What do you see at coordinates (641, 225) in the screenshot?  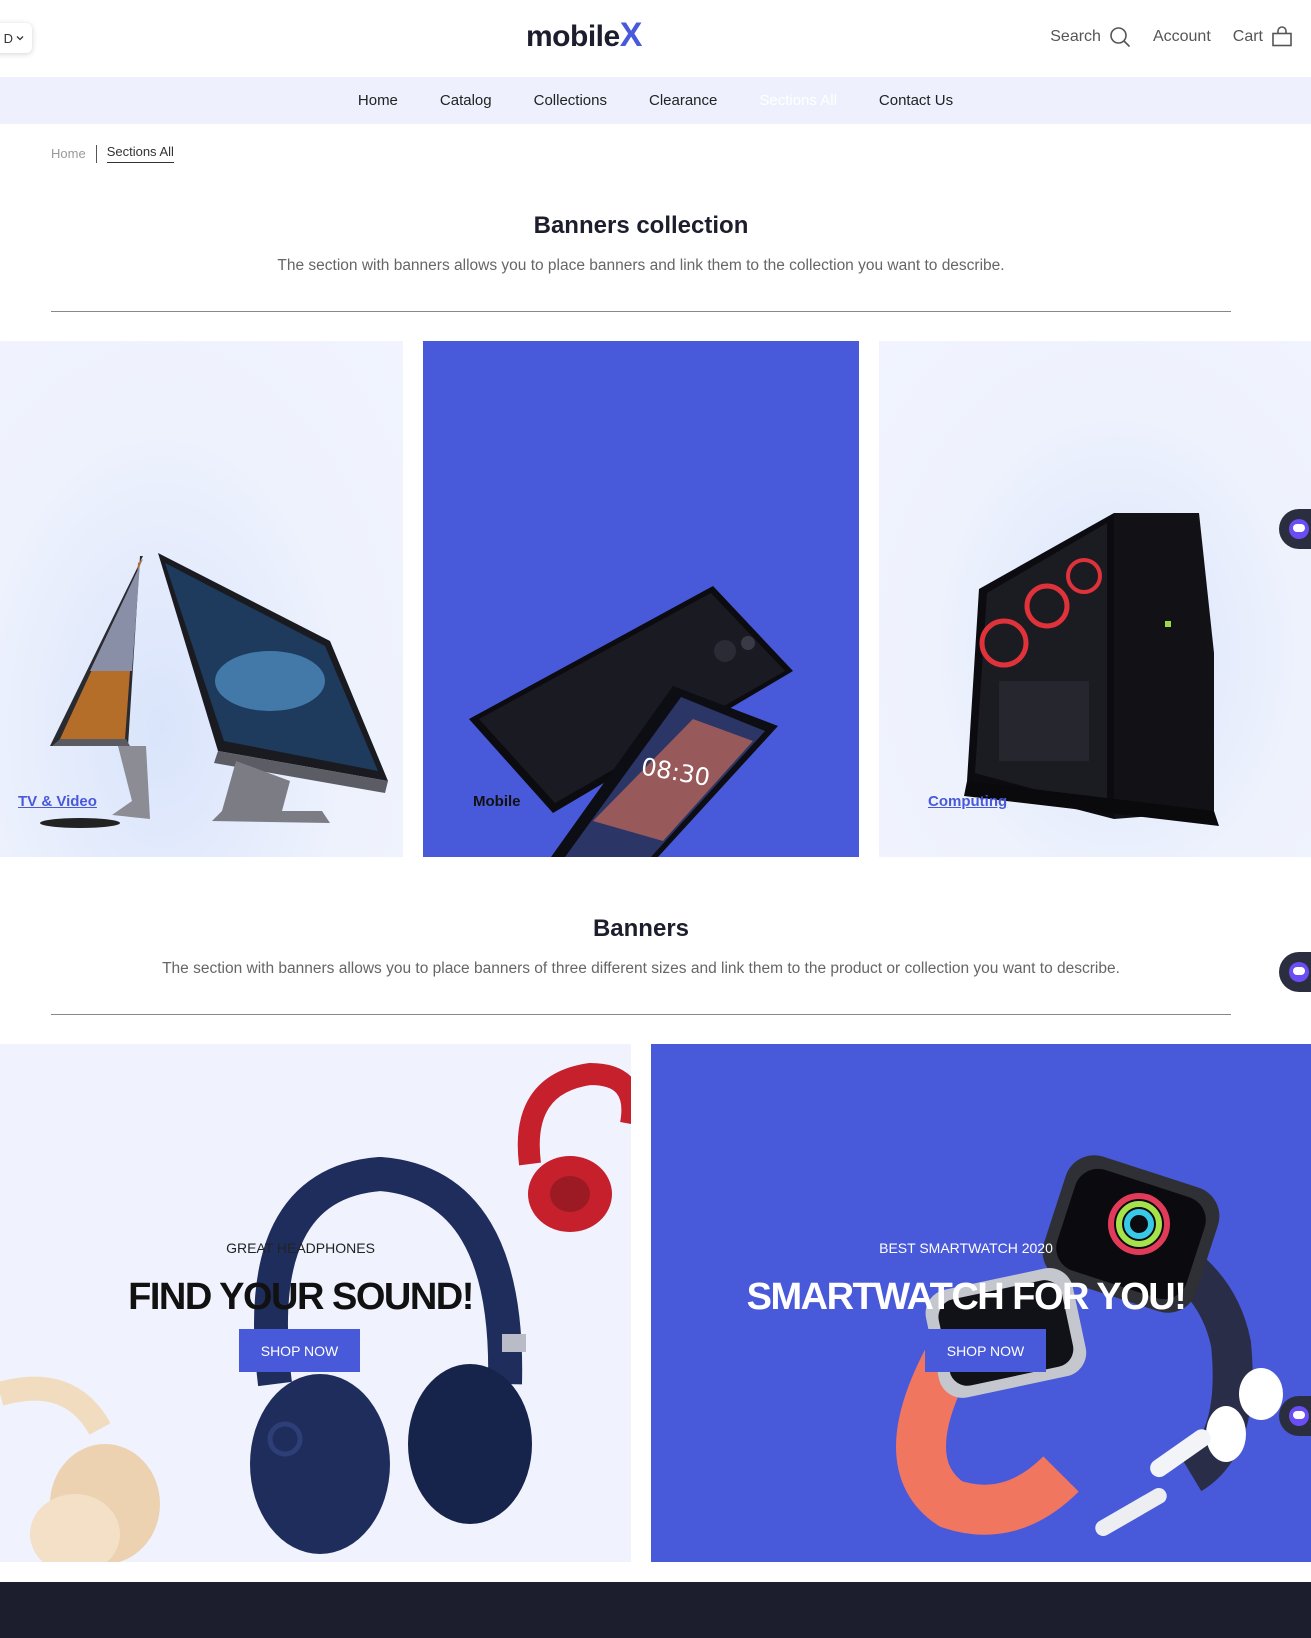 I see `collections-section-title: Banners collection` at bounding box center [641, 225].